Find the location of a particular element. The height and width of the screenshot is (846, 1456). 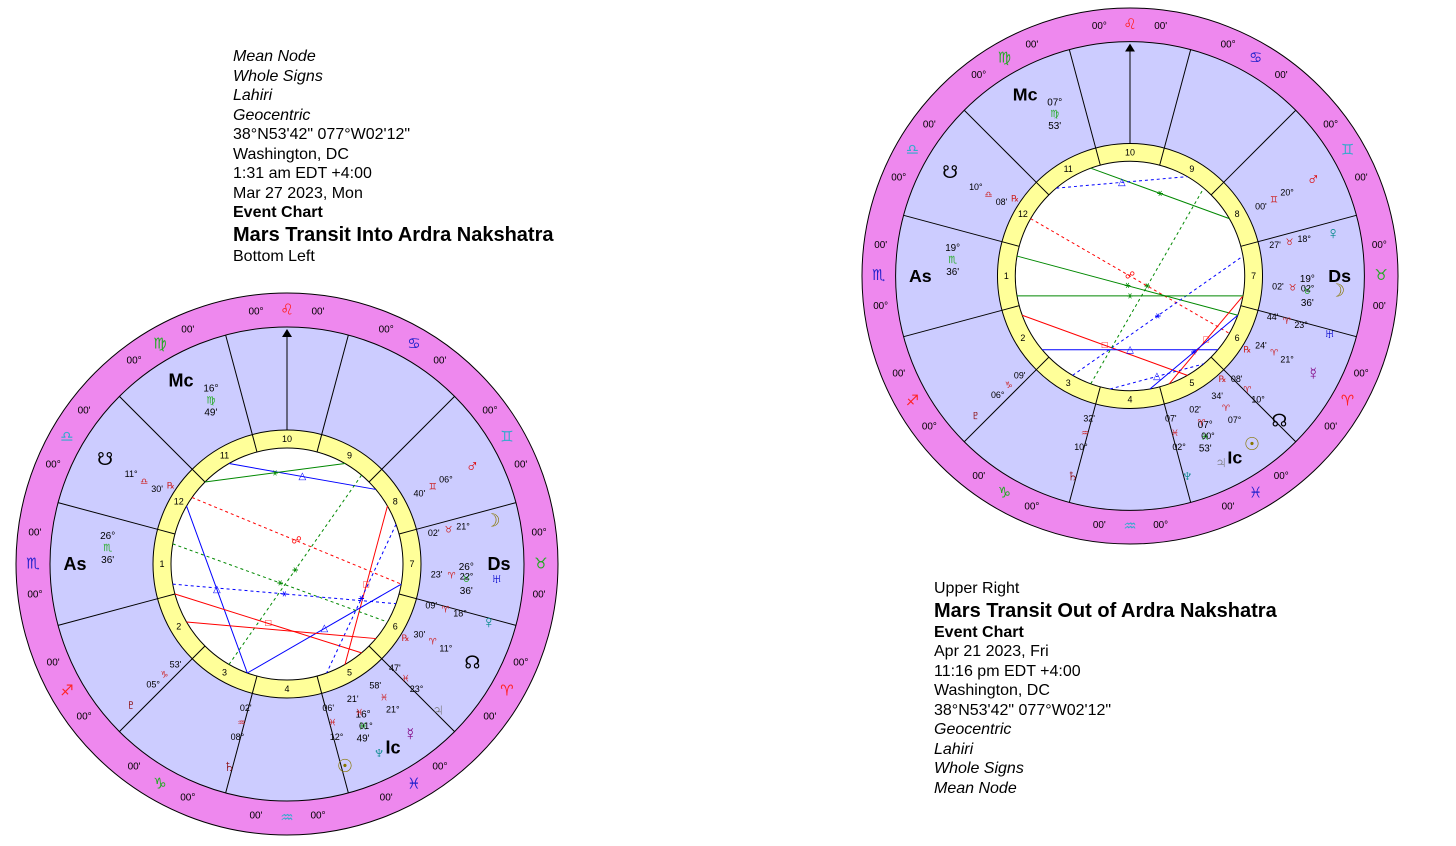

angle-minute: 36' is located at coordinates (107, 560).